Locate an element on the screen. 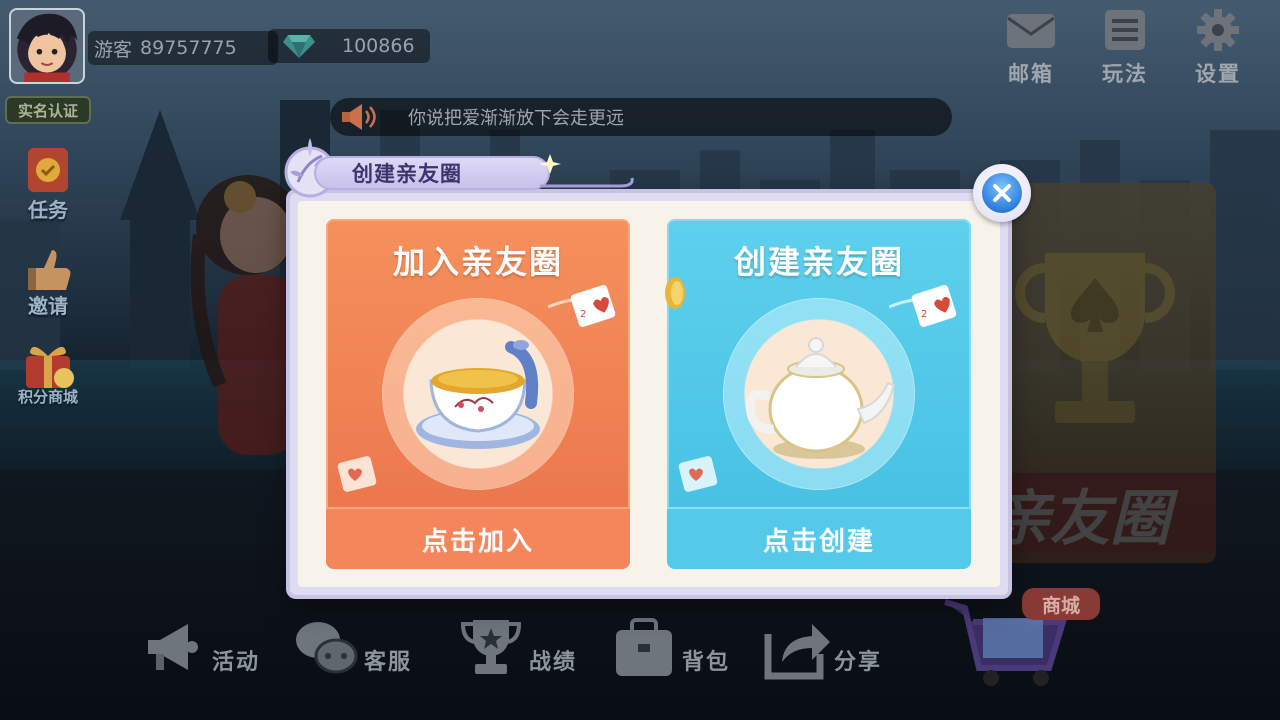 The height and width of the screenshot is (720, 1280). share-icon is located at coordinates (797, 652).